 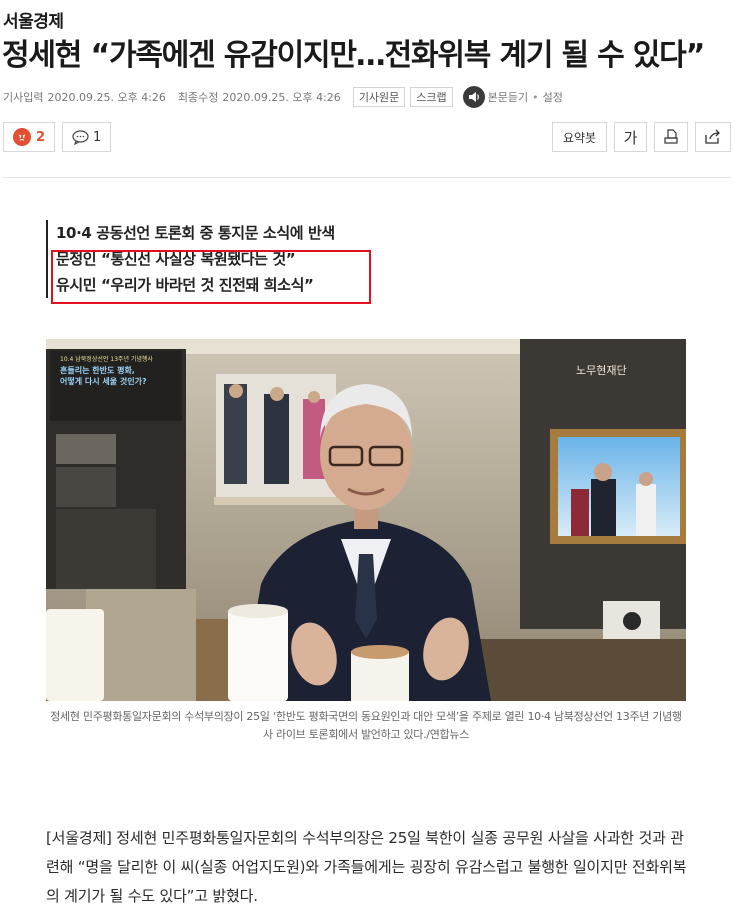 What do you see at coordinates (508, 97) in the screenshot?
I see `listen-button: 본문듣기` at bounding box center [508, 97].